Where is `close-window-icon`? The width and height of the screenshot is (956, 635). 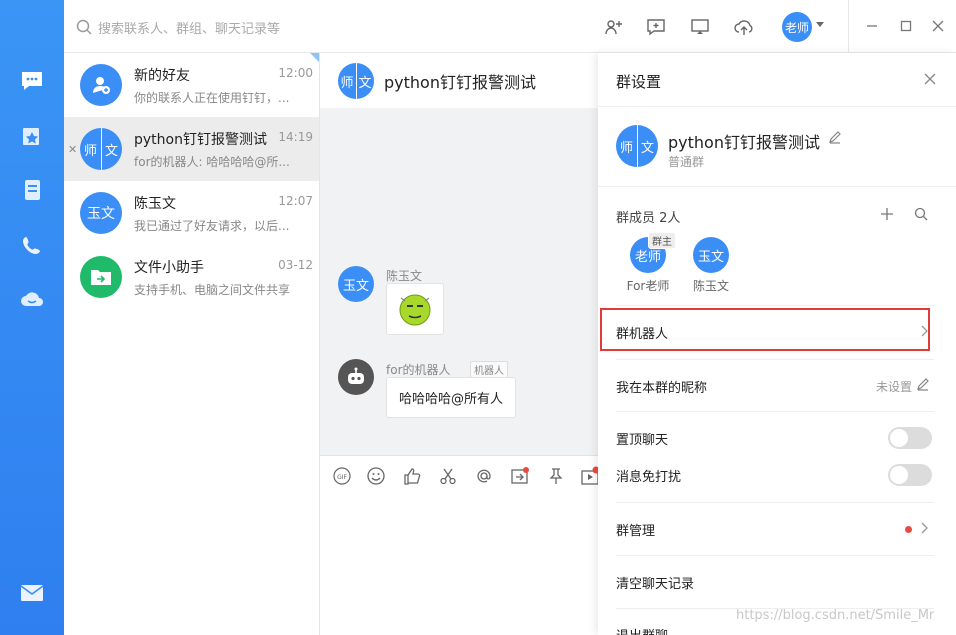
close-window-icon is located at coordinates (938, 26).